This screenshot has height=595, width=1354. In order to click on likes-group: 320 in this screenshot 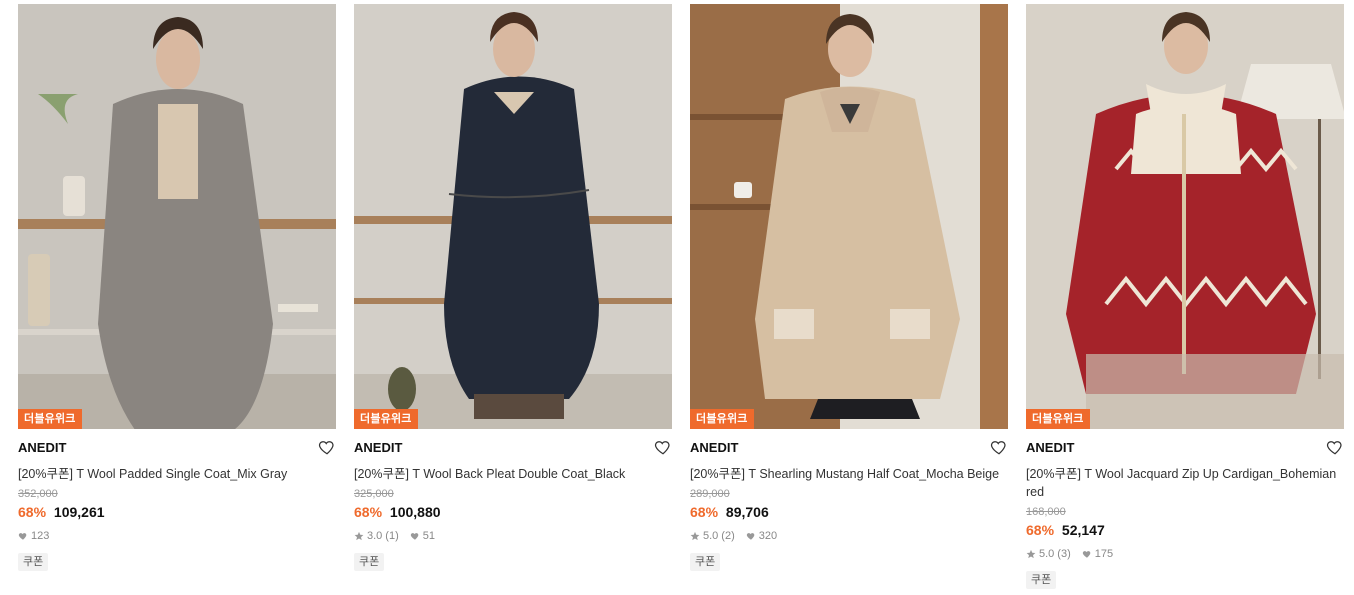, I will do `click(761, 536)`.